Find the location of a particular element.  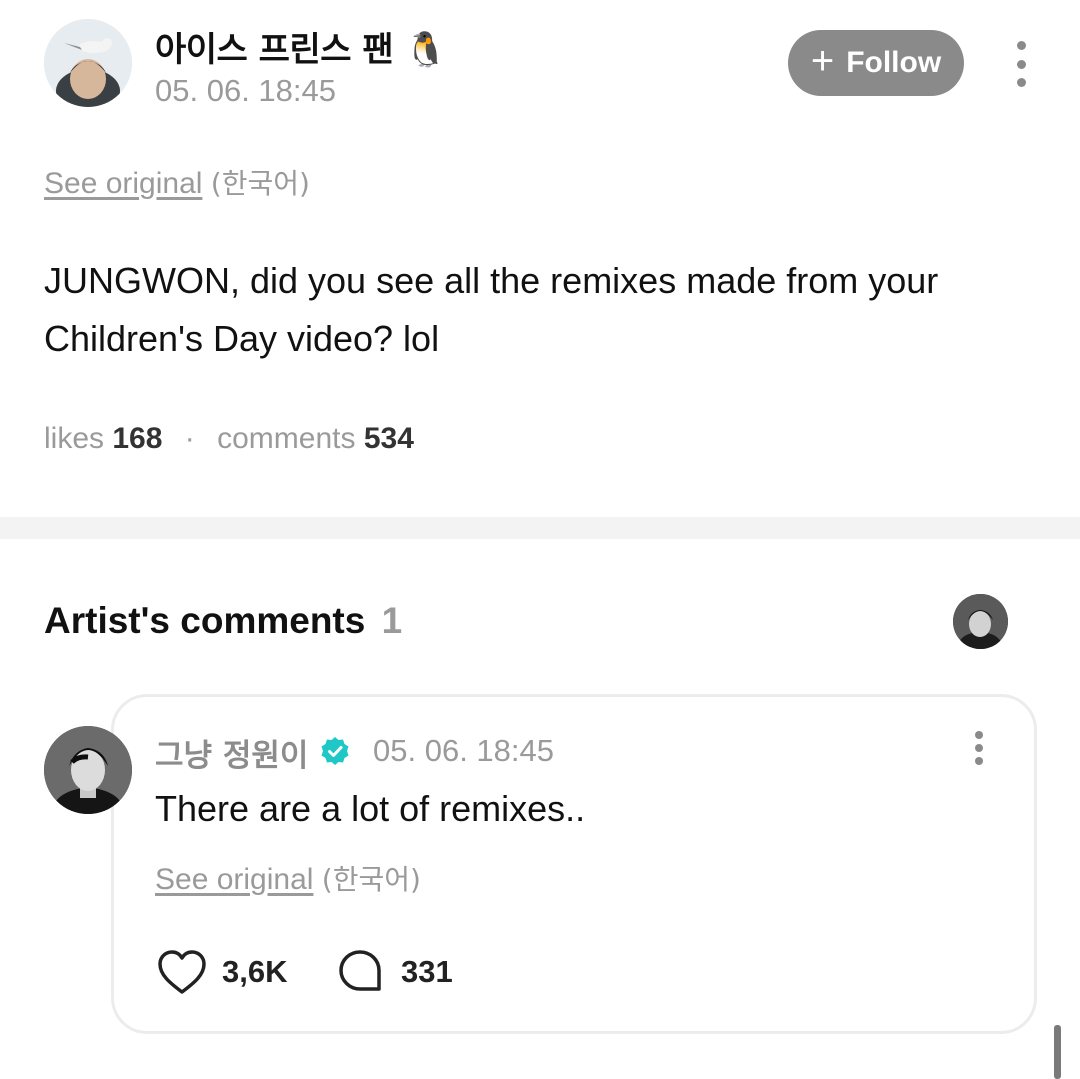

scrollbar is located at coordinates (1057, 1052).